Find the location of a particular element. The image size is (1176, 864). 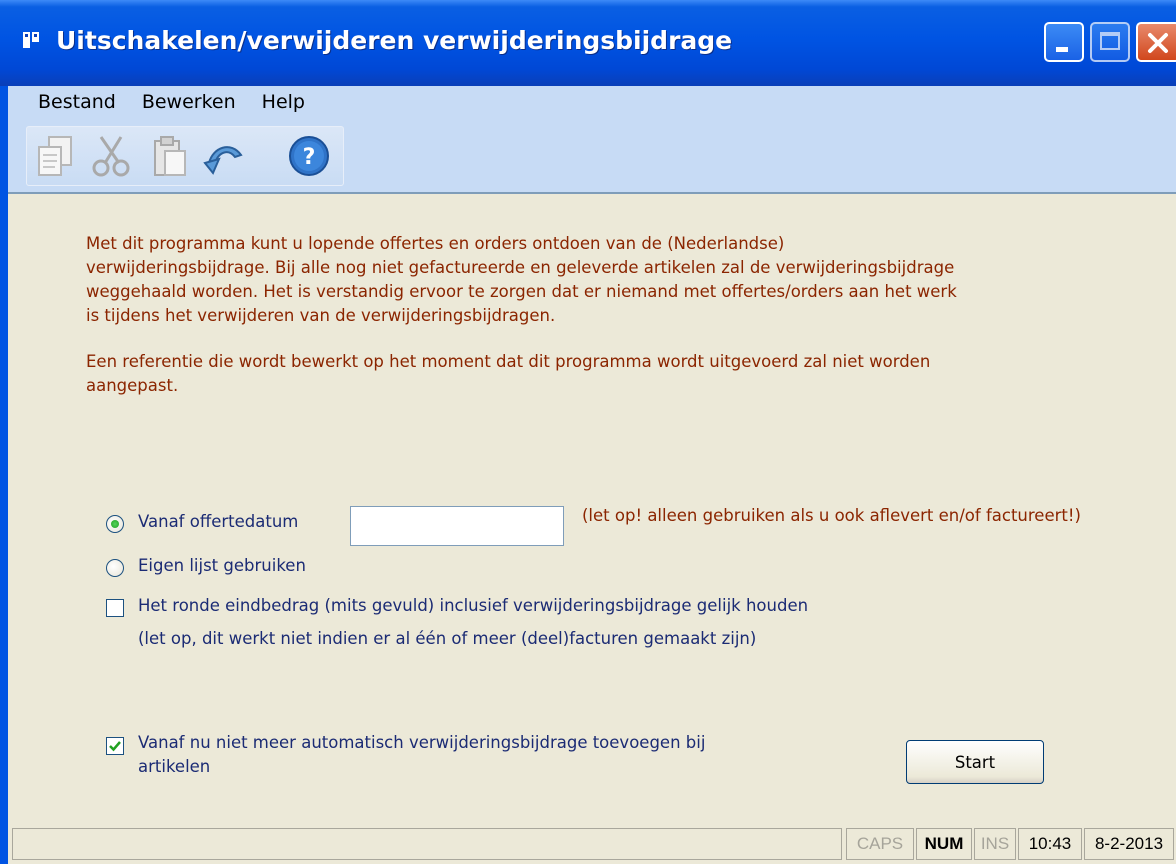

paste-icon is located at coordinates (169, 156).